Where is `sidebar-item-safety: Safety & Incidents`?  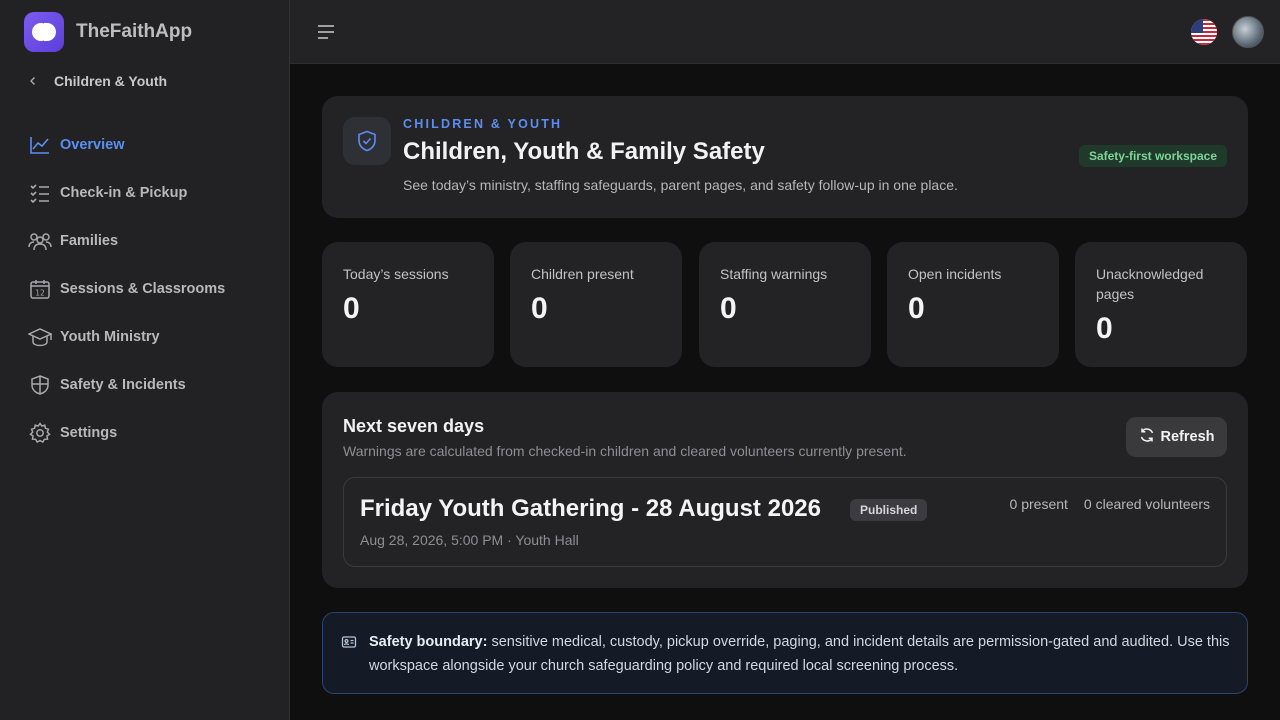
sidebar-item-safety: Safety & Incidents is located at coordinates (153, 385).